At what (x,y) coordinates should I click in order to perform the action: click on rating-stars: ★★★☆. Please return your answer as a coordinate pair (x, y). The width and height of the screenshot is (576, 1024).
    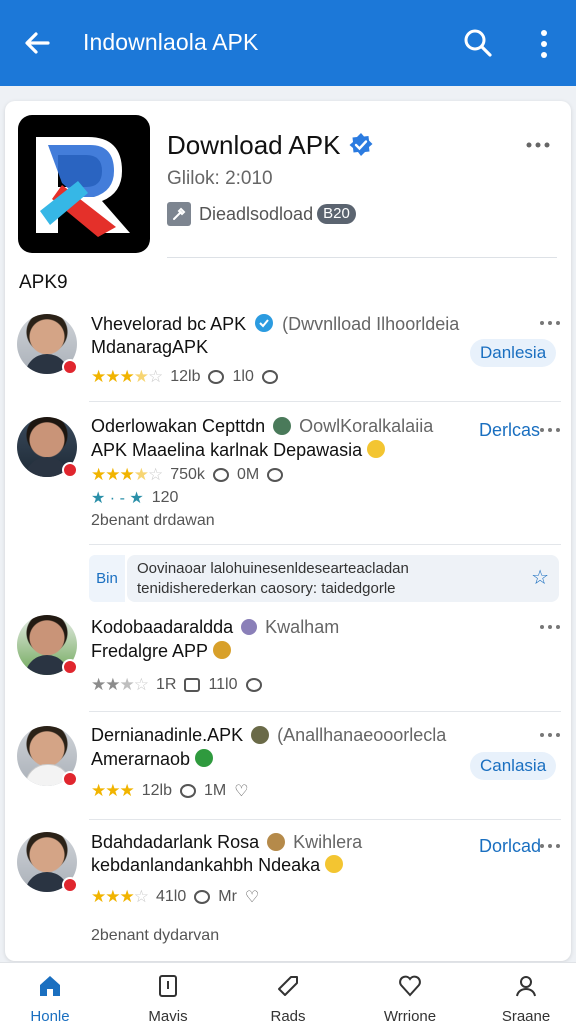
    Looking at the image, I should click on (120, 896).